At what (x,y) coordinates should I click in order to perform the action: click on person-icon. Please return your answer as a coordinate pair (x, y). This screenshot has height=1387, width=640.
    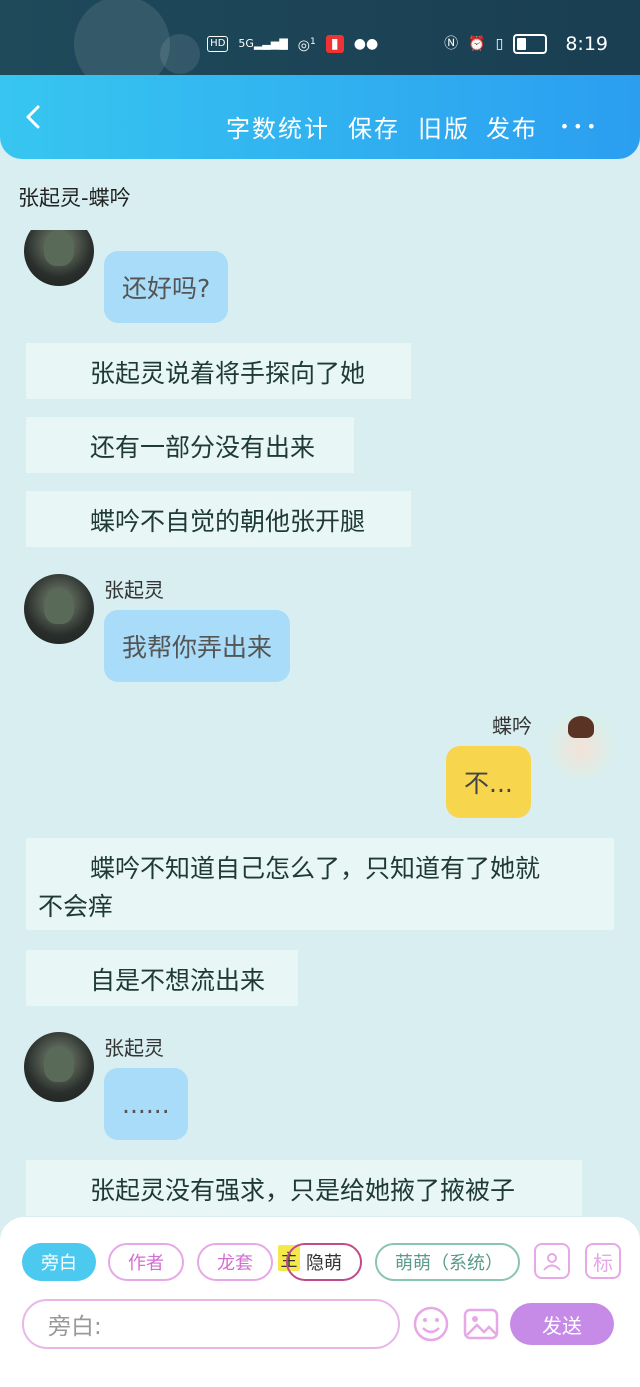
    Looking at the image, I should click on (552, 1262).